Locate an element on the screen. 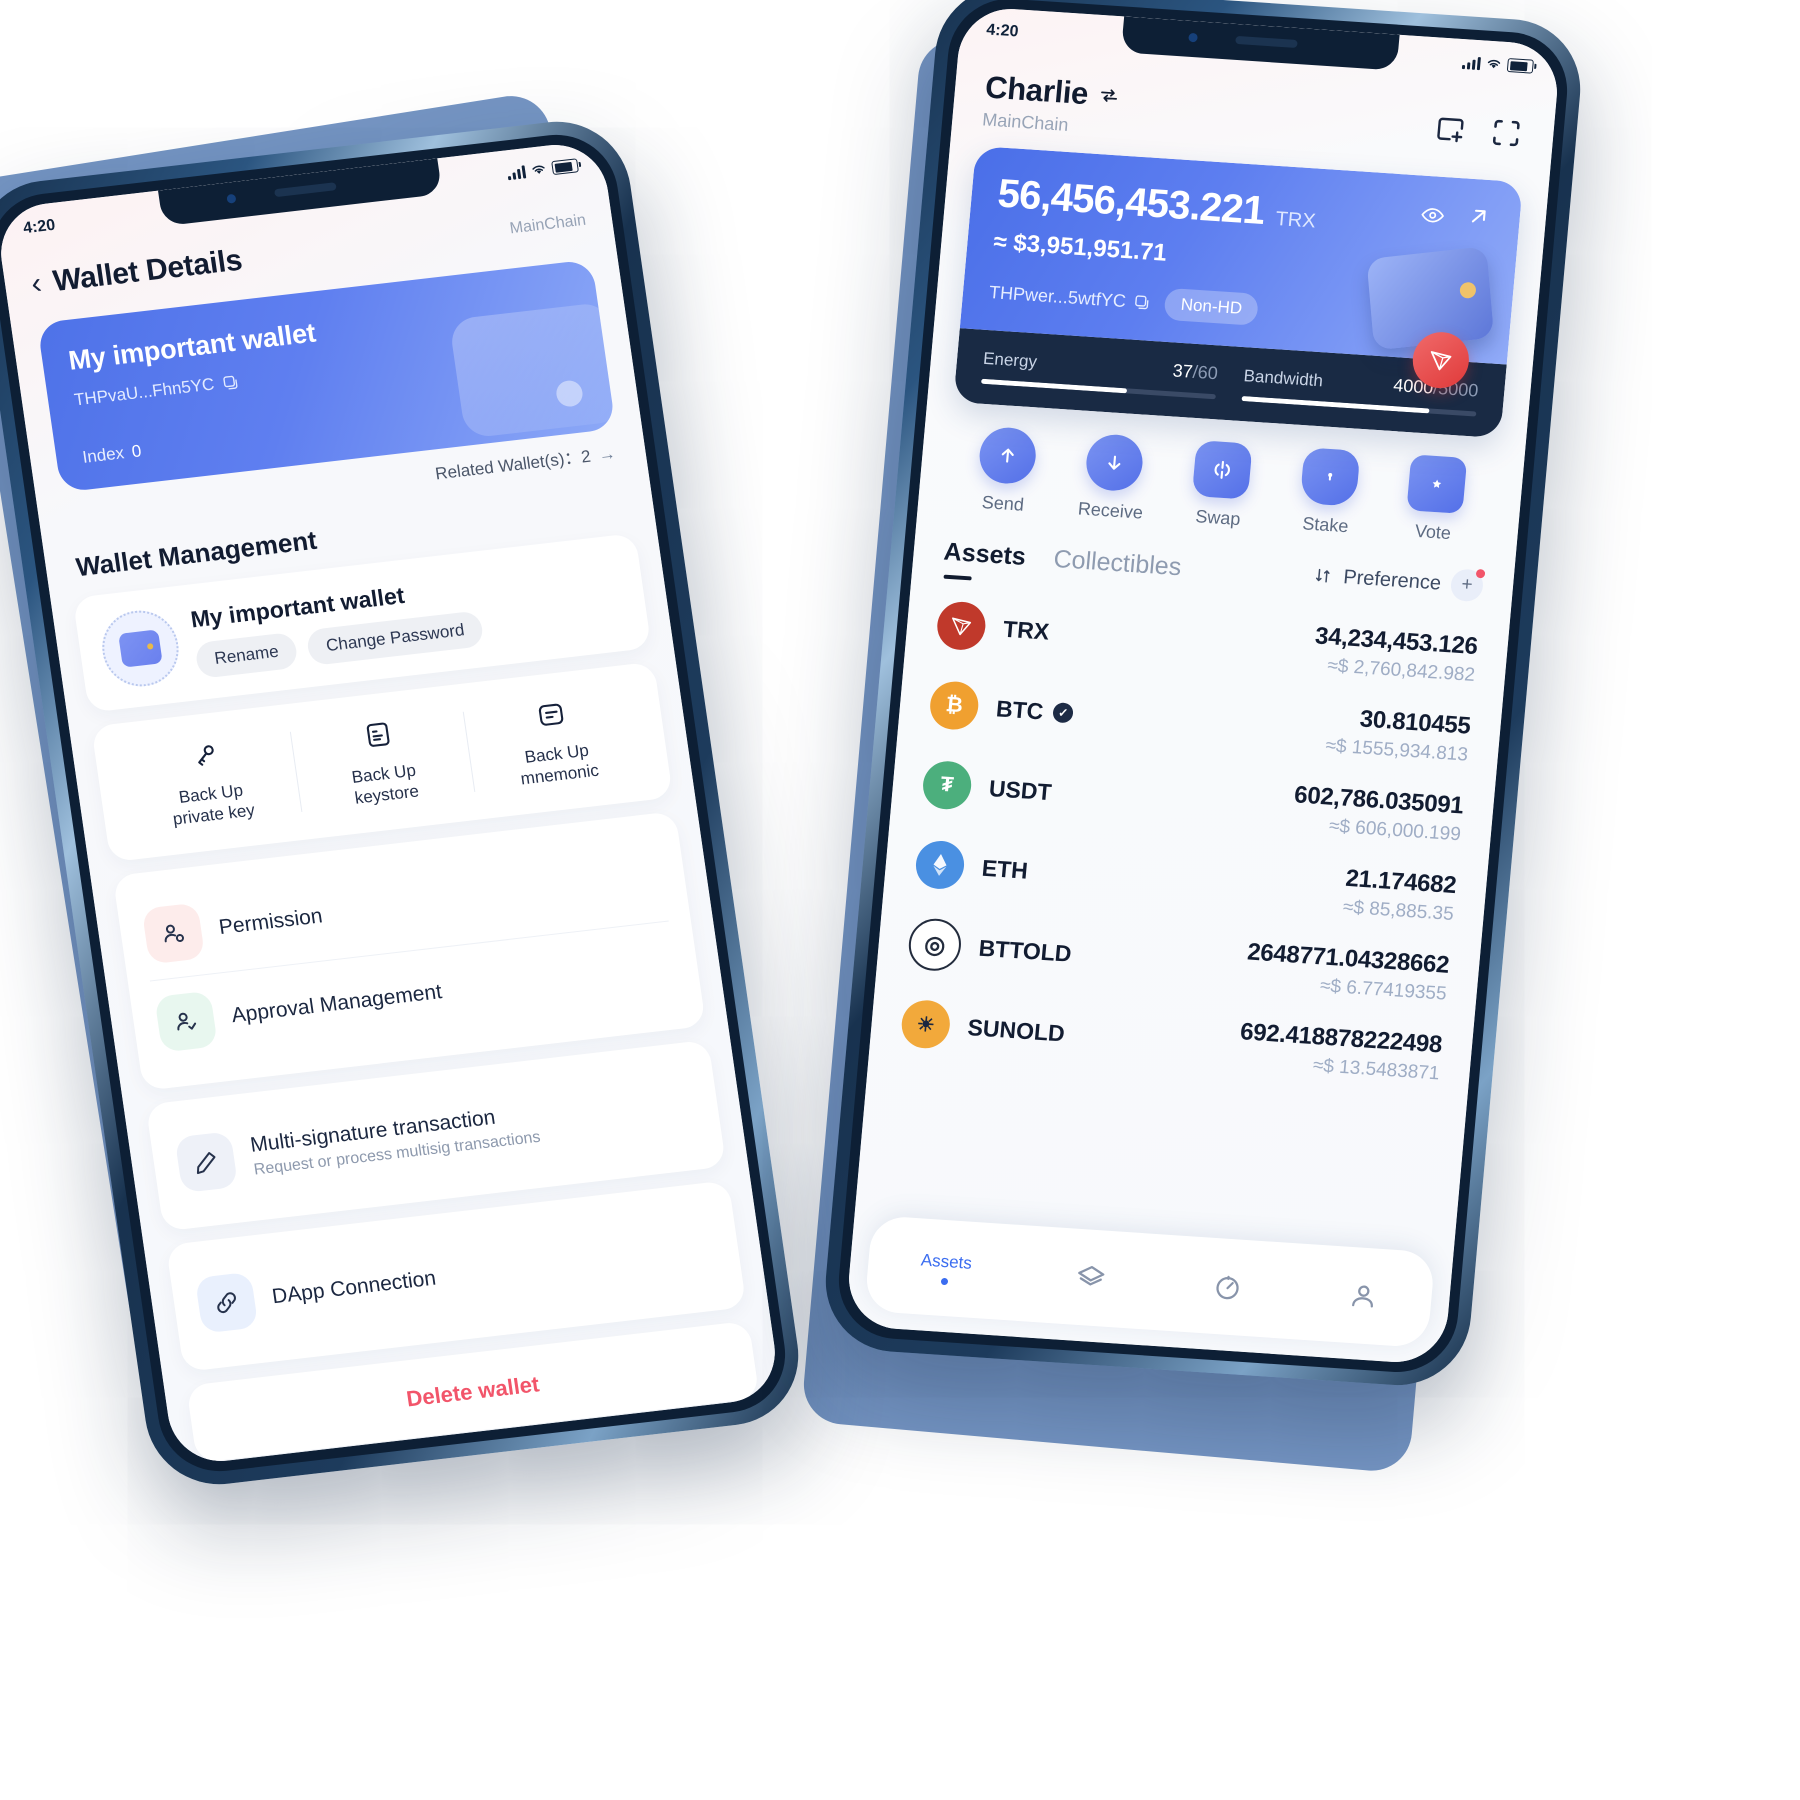 The image size is (1800, 1800). usdt-coin-icon: ₮ is located at coordinates (947, 785).